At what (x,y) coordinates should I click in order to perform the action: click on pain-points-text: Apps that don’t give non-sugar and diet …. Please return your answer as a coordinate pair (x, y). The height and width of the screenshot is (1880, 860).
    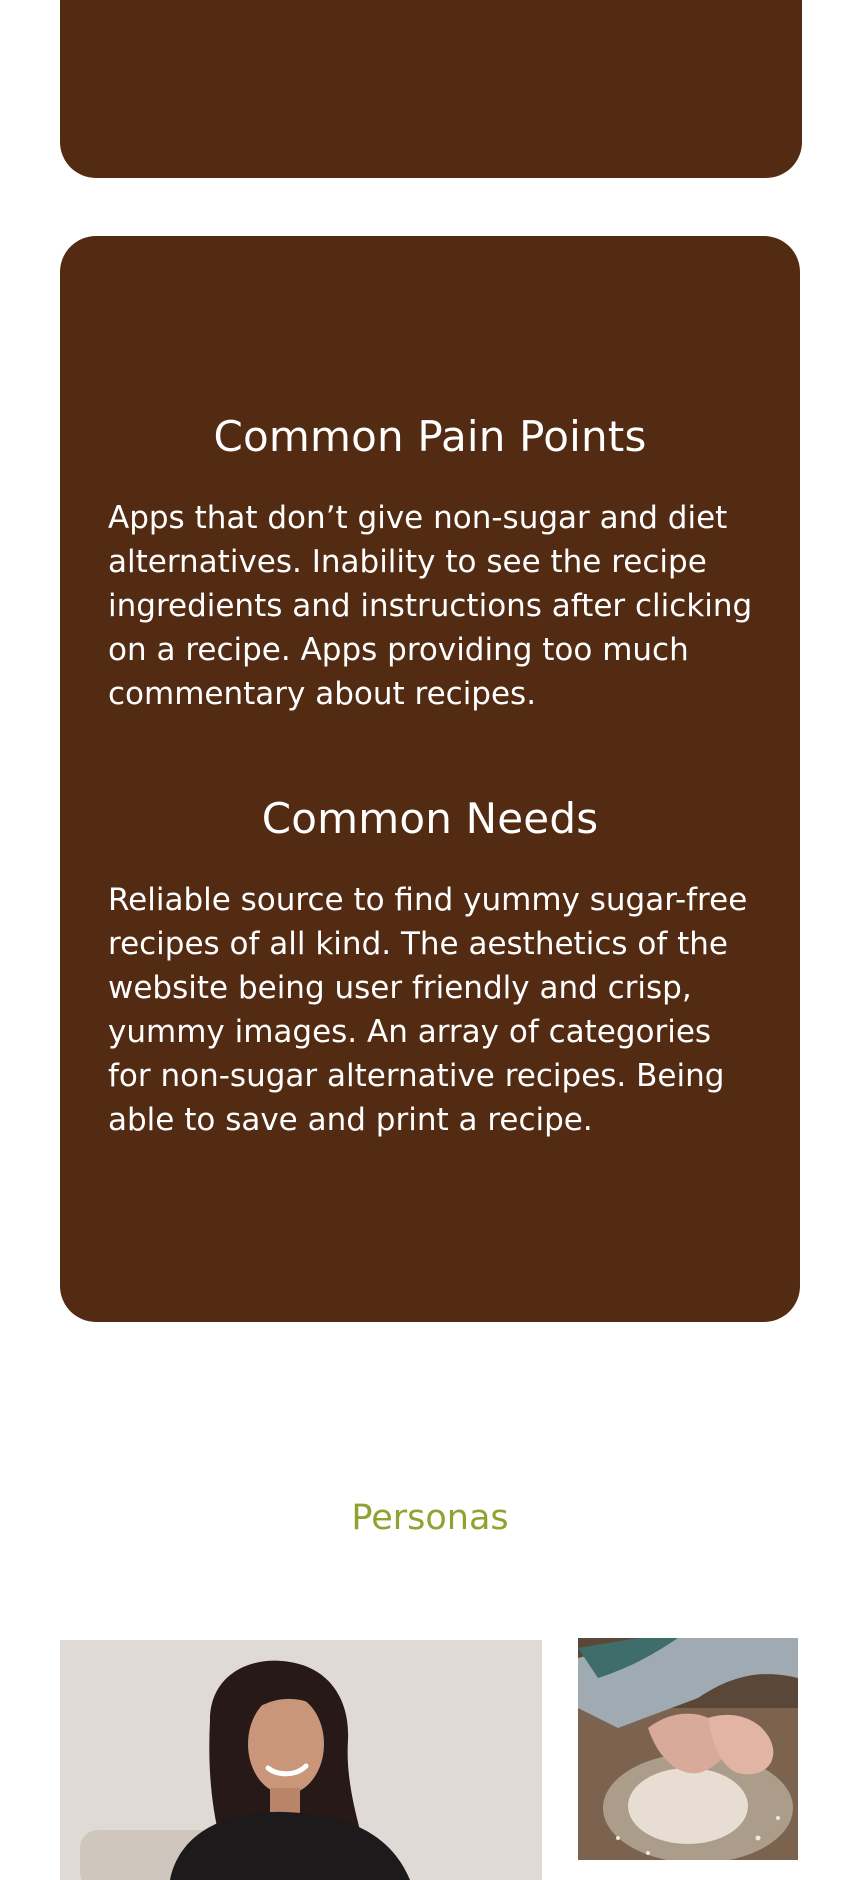
    Looking at the image, I should click on (430, 606).